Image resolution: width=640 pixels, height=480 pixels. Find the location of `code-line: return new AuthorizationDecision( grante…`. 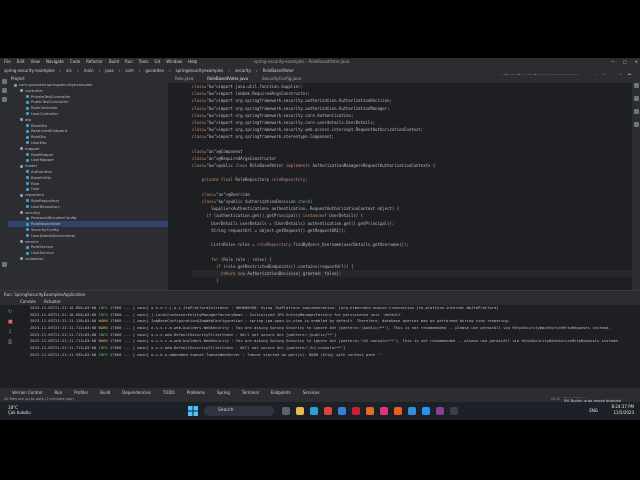

code-line: return new AuthorizationDecision( grante… is located at coordinates (412, 273).